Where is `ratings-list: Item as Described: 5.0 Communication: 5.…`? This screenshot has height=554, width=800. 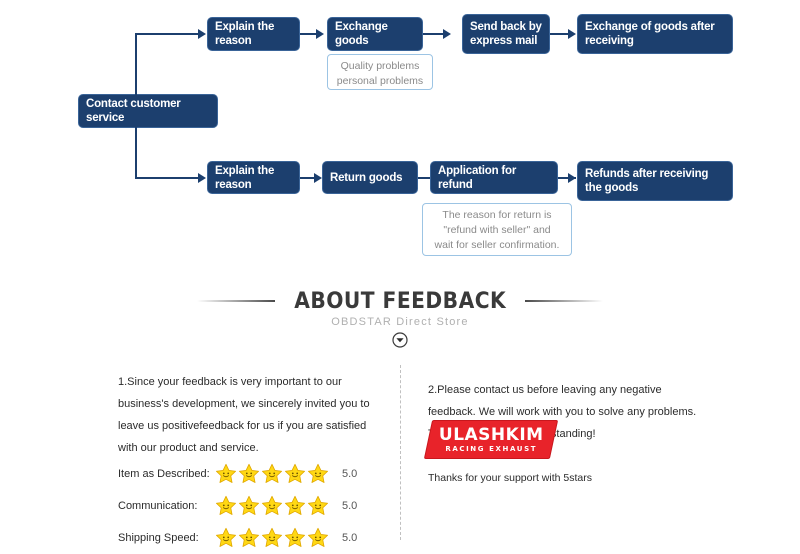 ratings-list: Item as Described: 5.0 Communication: 5.… is located at coordinates (237, 506).